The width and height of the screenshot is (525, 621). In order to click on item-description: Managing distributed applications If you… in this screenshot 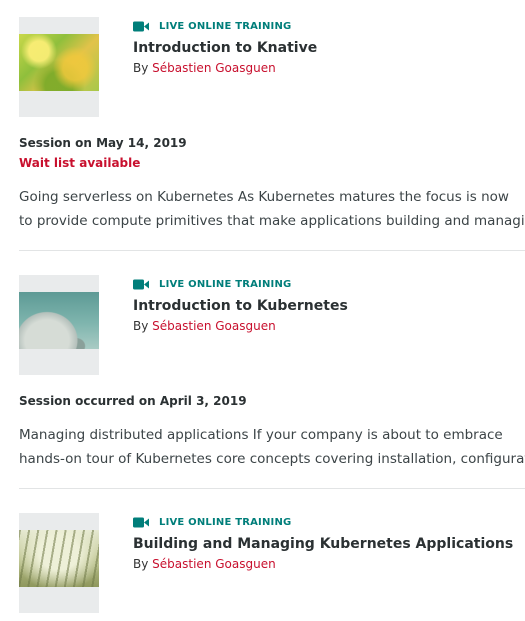, I will do `click(272, 447)`.